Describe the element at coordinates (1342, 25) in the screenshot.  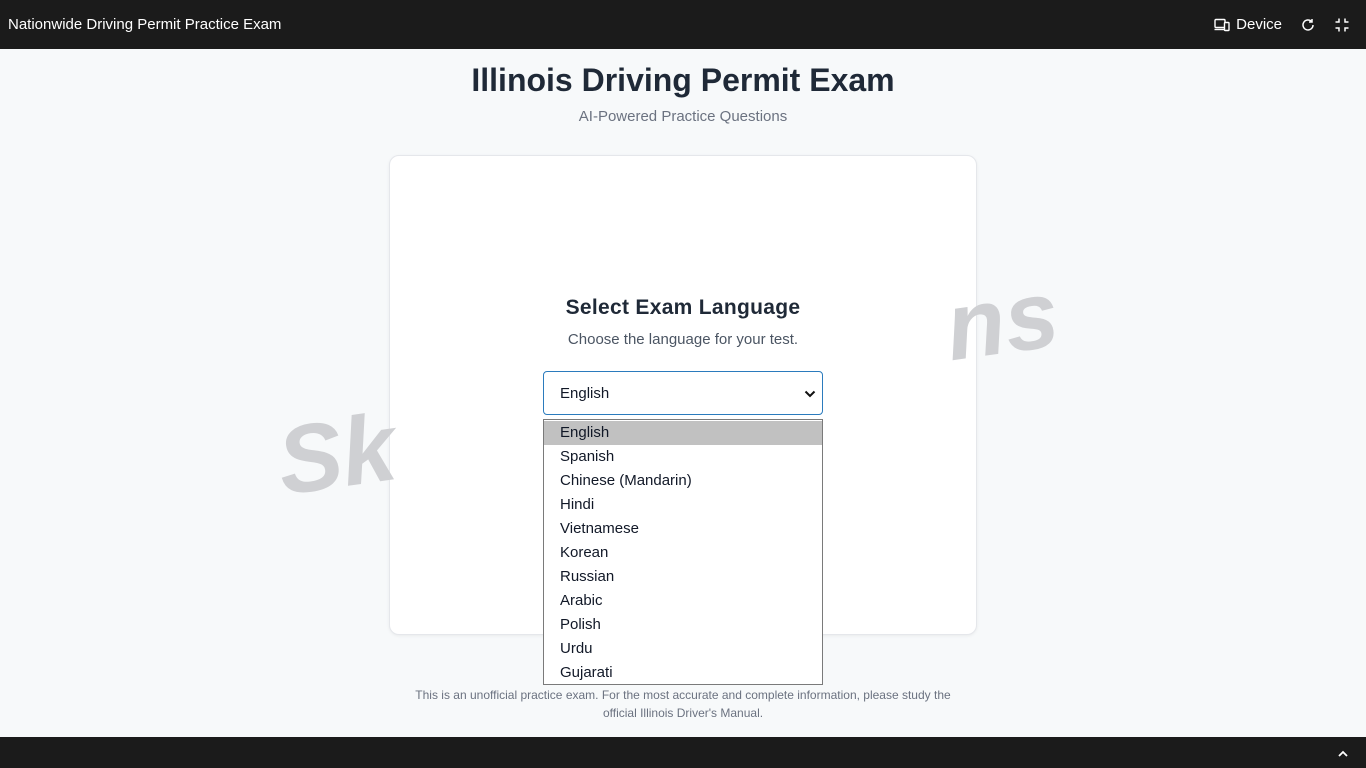
I see `collapse-icon` at that location.